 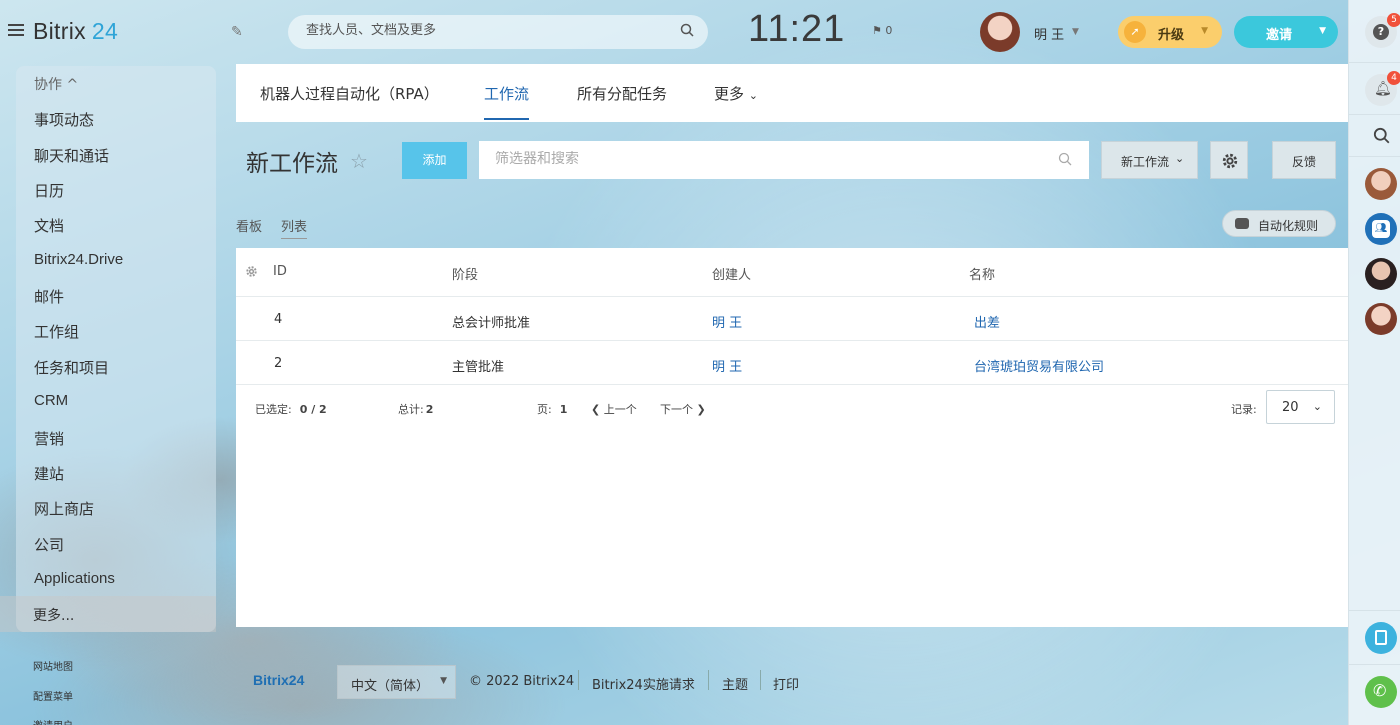 I want to click on next-page-button: 下一个 ❯, so click(x=683, y=409).